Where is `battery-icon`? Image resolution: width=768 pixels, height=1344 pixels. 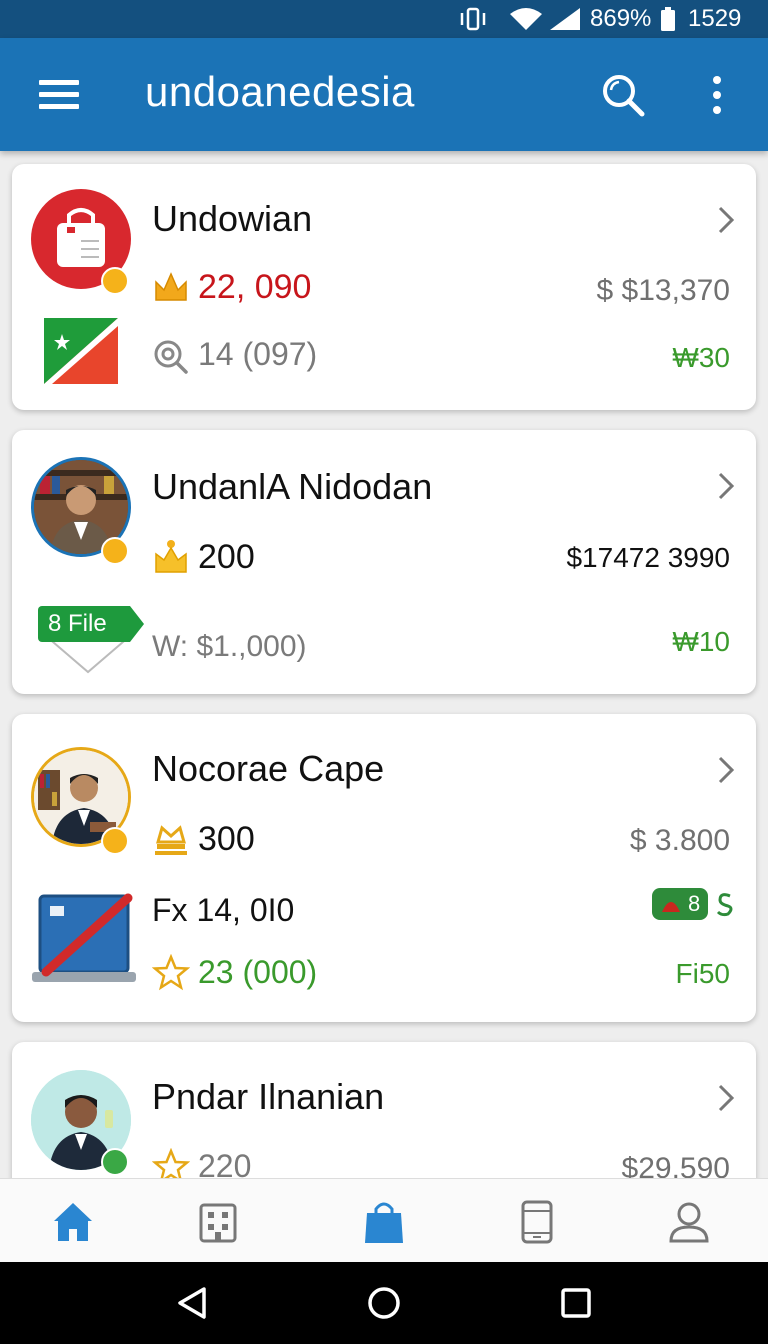 battery-icon is located at coordinates (668, 19).